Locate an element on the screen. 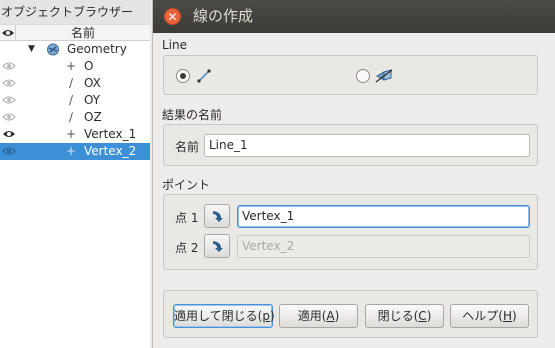 This screenshot has width=555, height=348. help-text: ヘルプ( is located at coordinates (482, 316).